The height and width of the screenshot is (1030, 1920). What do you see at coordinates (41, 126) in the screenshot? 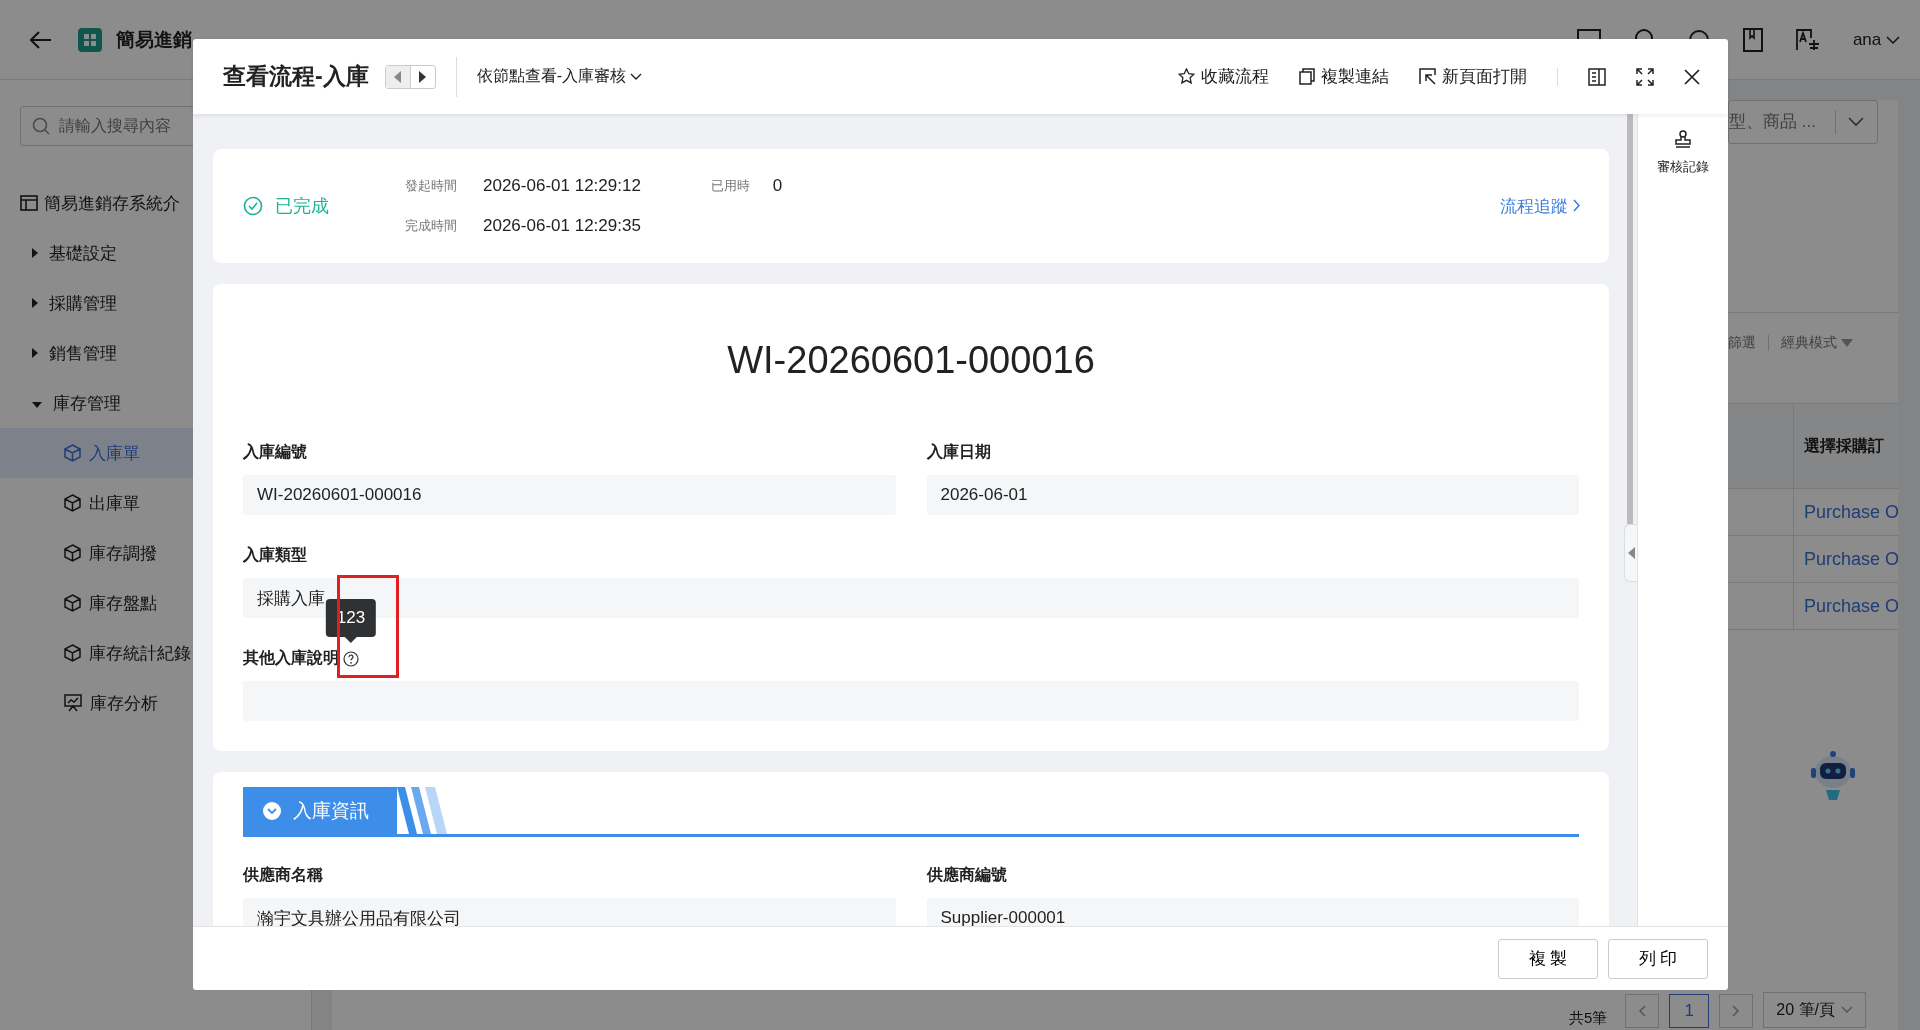
I see `search-icon` at bounding box center [41, 126].